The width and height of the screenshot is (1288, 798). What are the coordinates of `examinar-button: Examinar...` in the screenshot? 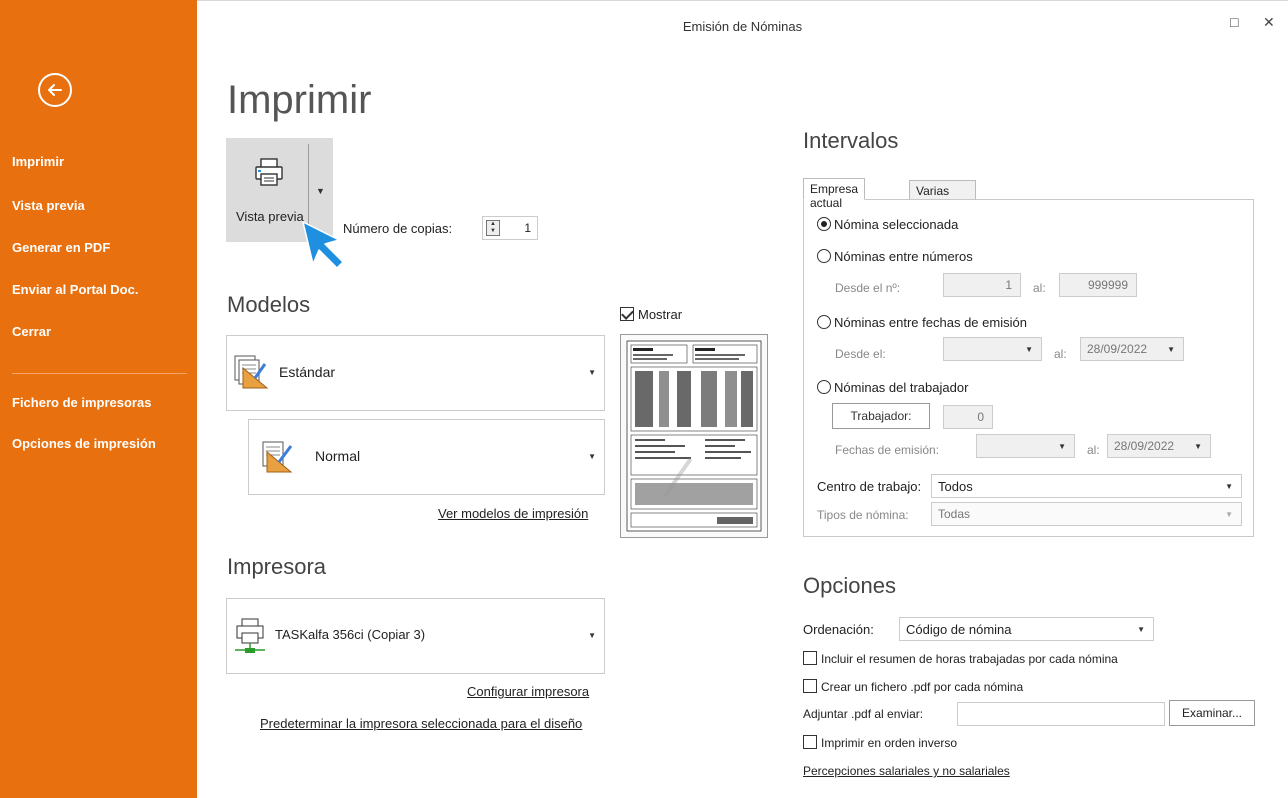 It's located at (1212, 713).